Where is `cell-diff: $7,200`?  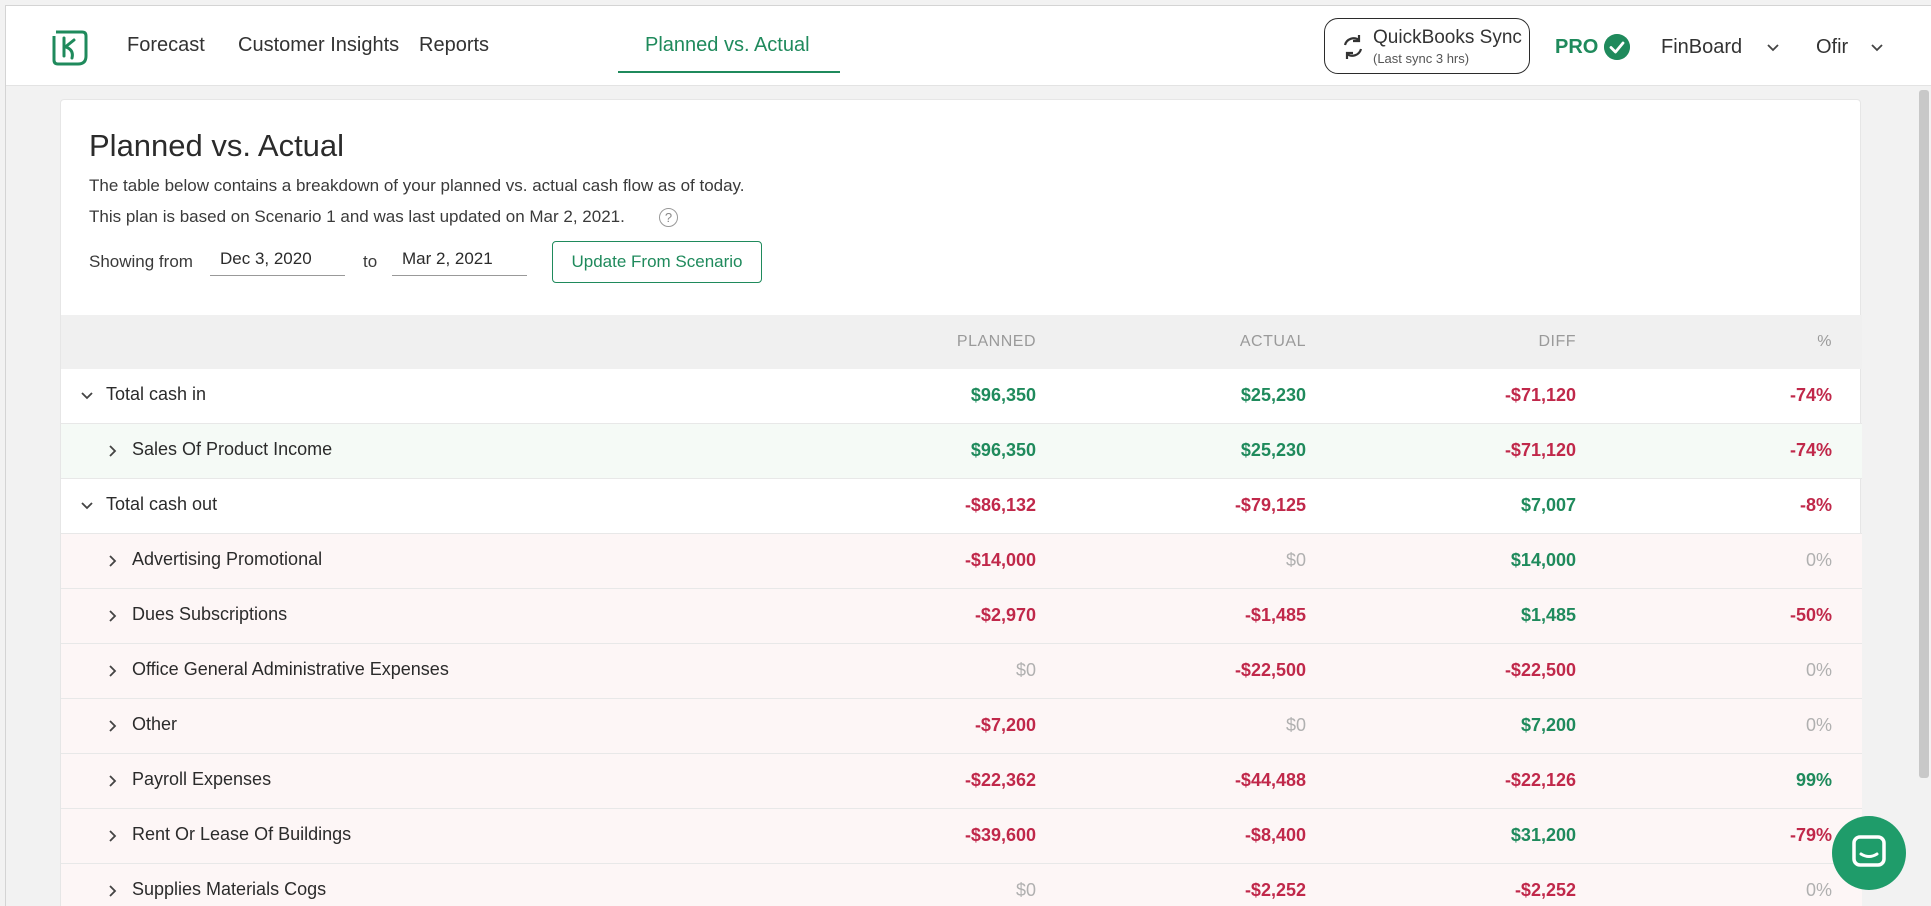
cell-diff: $7,200 is located at coordinates (1548, 725).